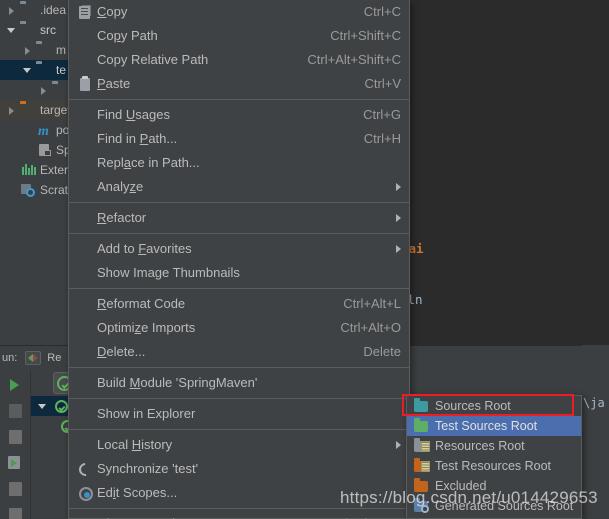 The height and width of the screenshot is (519, 609). What do you see at coordinates (15, 411) in the screenshot?
I see `pause-icon` at bounding box center [15, 411].